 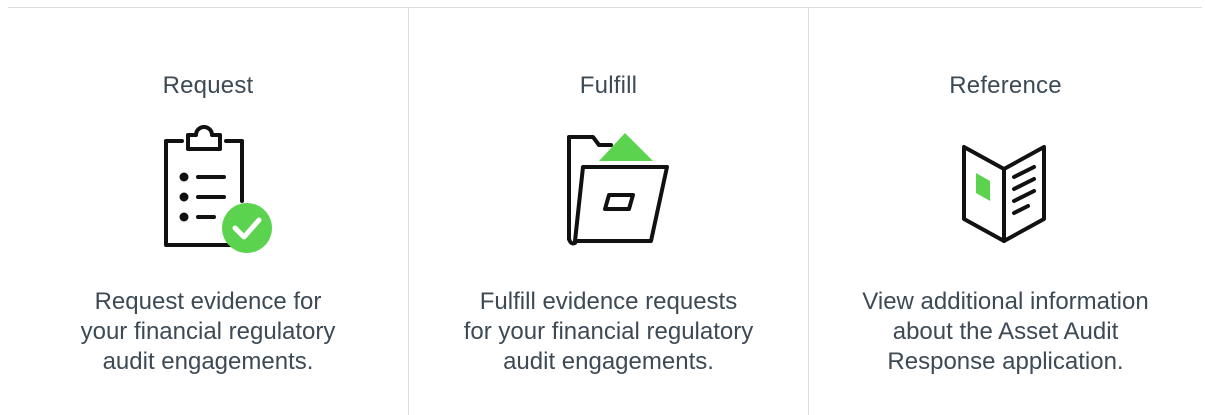 I want to click on fulfill-desc-line: for your financial regulatory, so click(x=608, y=331).